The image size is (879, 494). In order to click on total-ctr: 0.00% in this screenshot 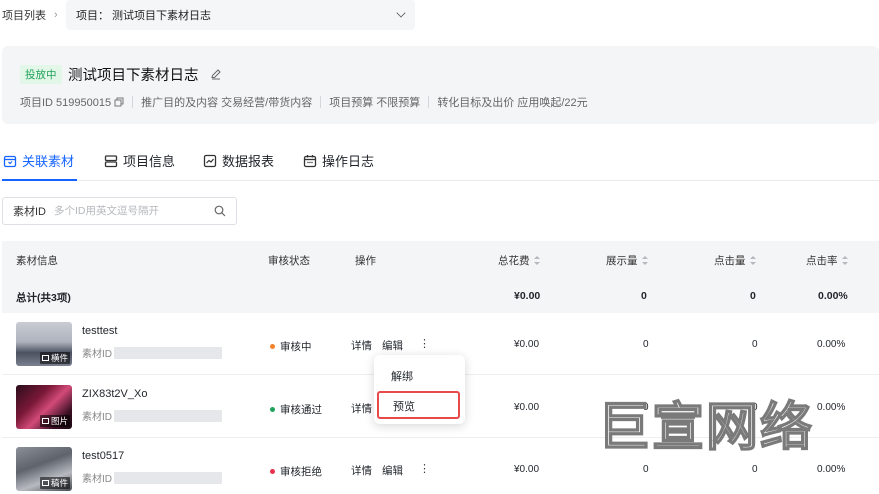, I will do `click(833, 296)`.